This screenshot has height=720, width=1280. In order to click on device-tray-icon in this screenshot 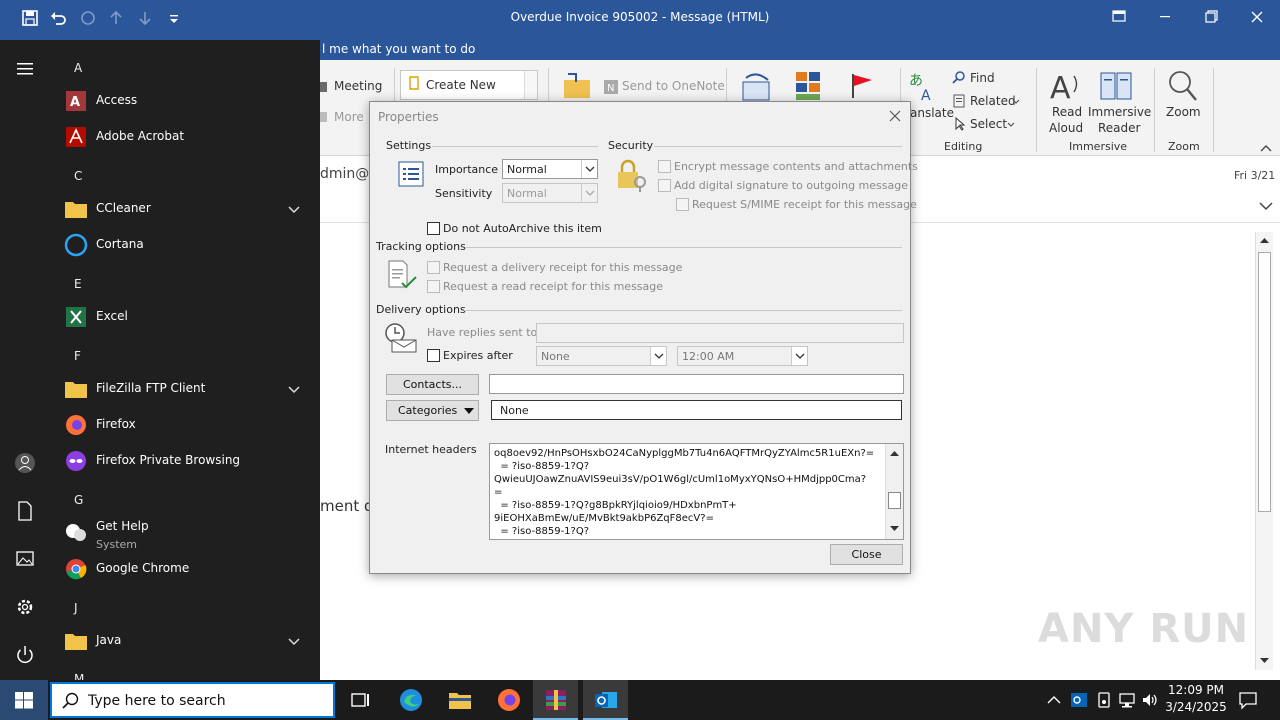, I will do `click(1104, 700)`.